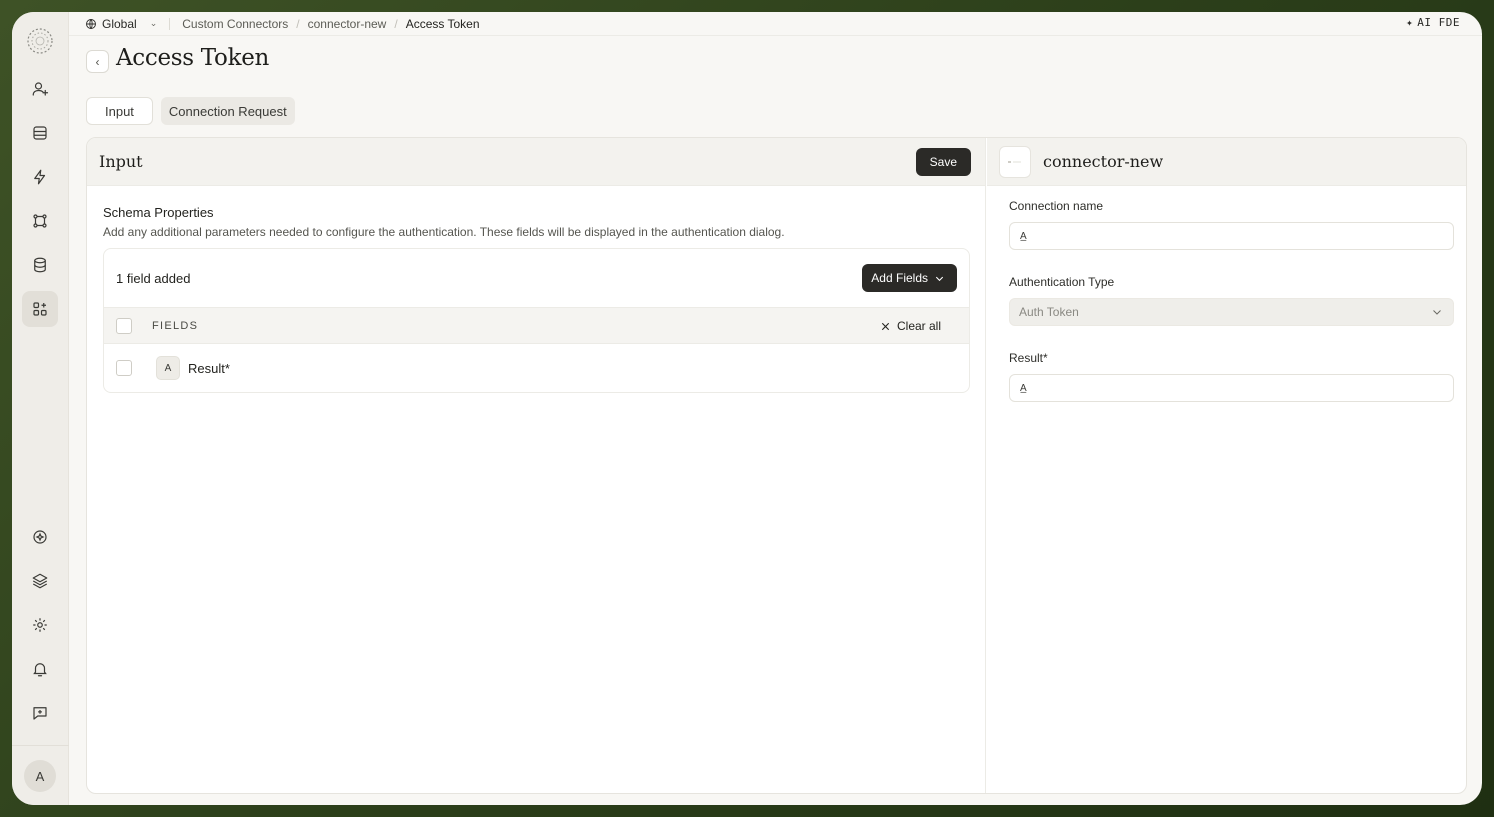 The width and height of the screenshot is (1494, 817). What do you see at coordinates (1231, 312) in the screenshot?
I see `auth-type-select: Auth Token` at bounding box center [1231, 312].